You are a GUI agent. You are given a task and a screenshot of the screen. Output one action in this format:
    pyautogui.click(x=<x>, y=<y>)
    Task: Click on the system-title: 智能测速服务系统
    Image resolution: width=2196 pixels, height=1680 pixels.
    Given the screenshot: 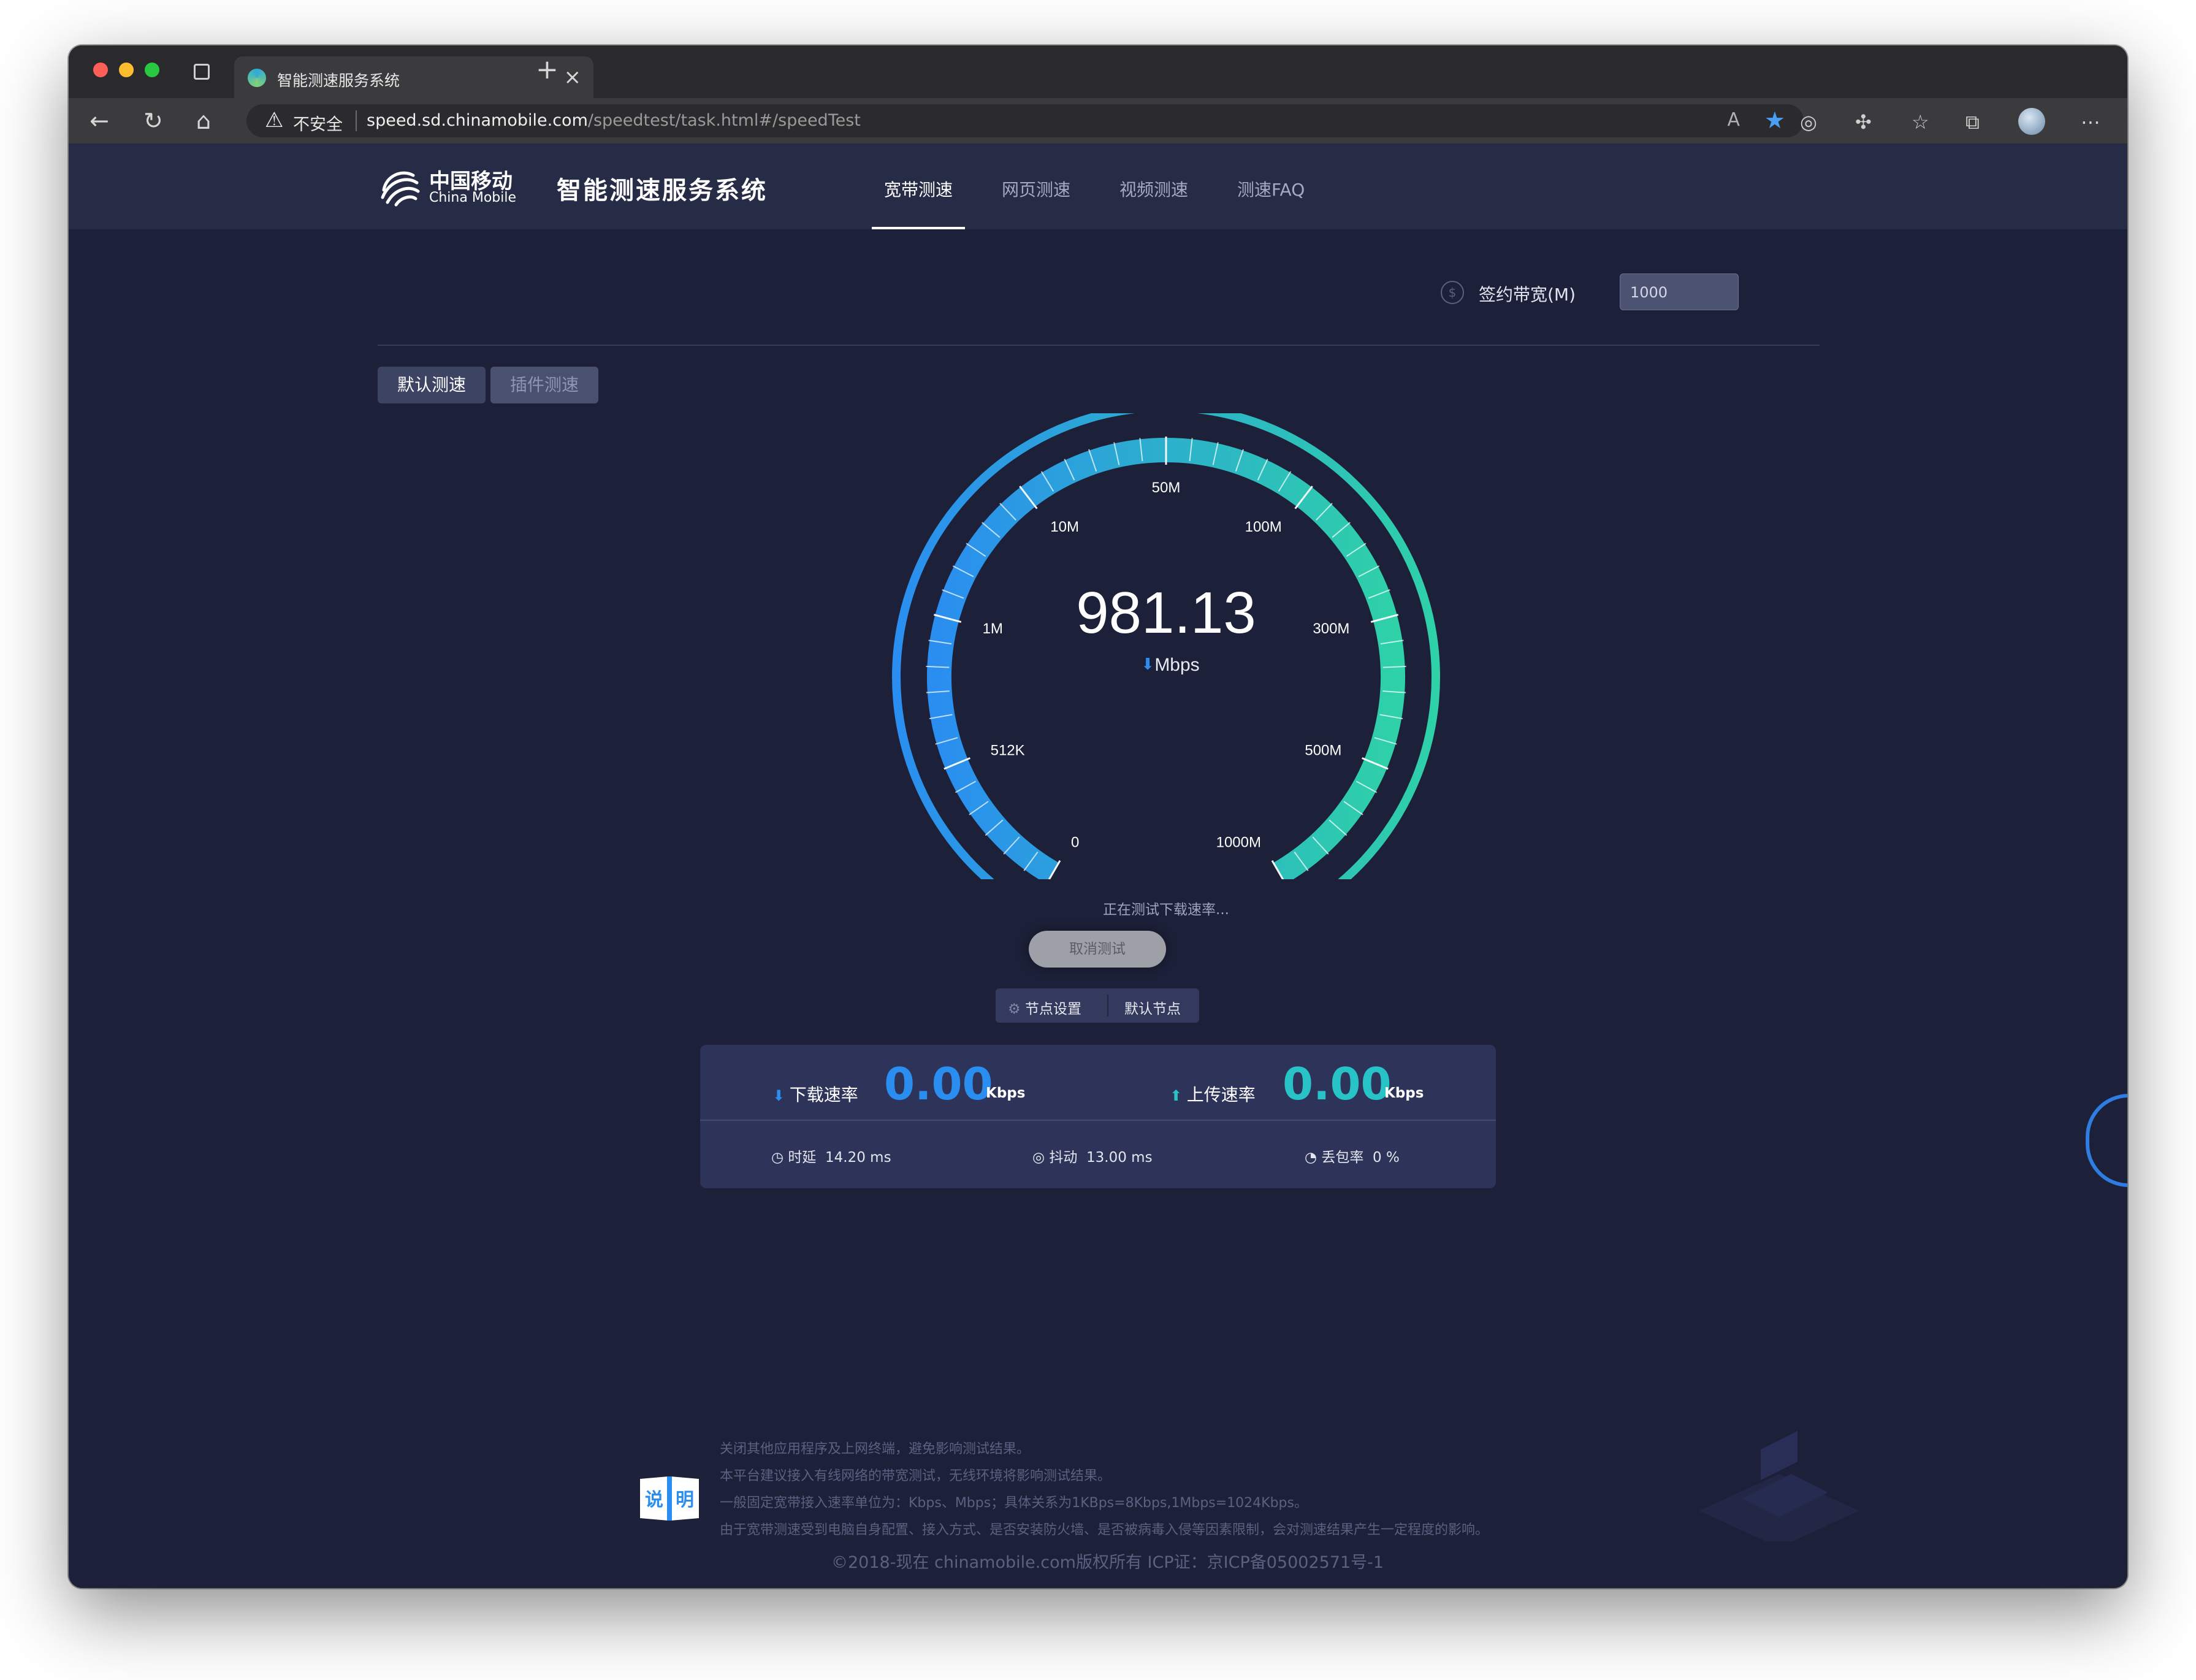 What is the action you would take?
    pyautogui.click(x=662, y=191)
    